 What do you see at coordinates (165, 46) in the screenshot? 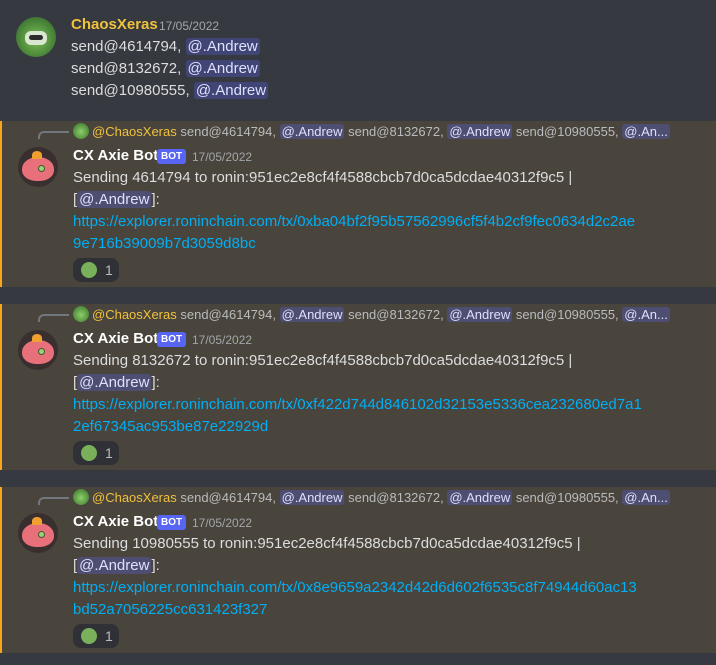
I see `message-line: send@4614794, @.Andrew` at bounding box center [165, 46].